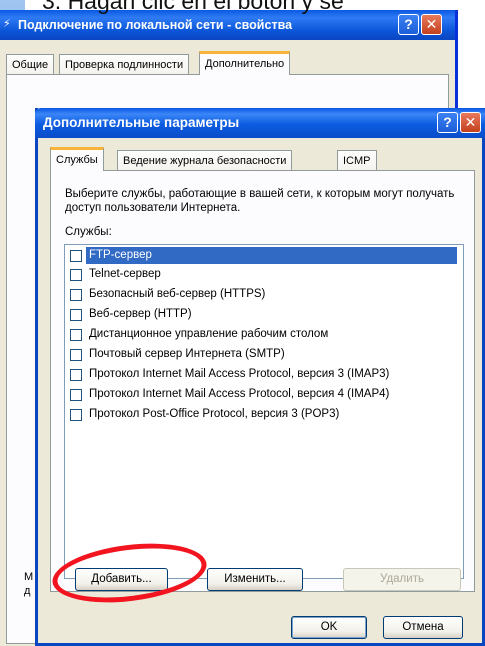  I want to click on service-item-remote-desktop: Дистанционное управление рабочим столом, so click(264, 334).